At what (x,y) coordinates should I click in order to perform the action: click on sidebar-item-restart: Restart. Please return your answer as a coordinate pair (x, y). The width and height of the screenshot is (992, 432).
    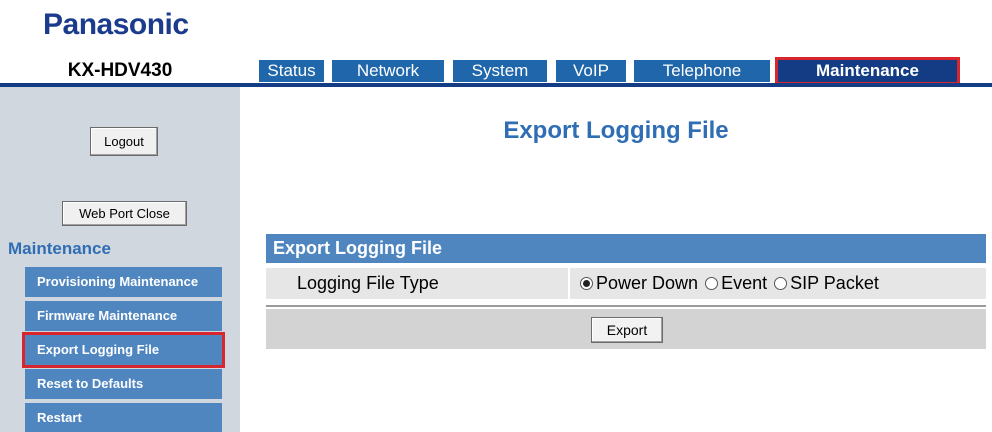
    Looking at the image, I should click on (123, 417).